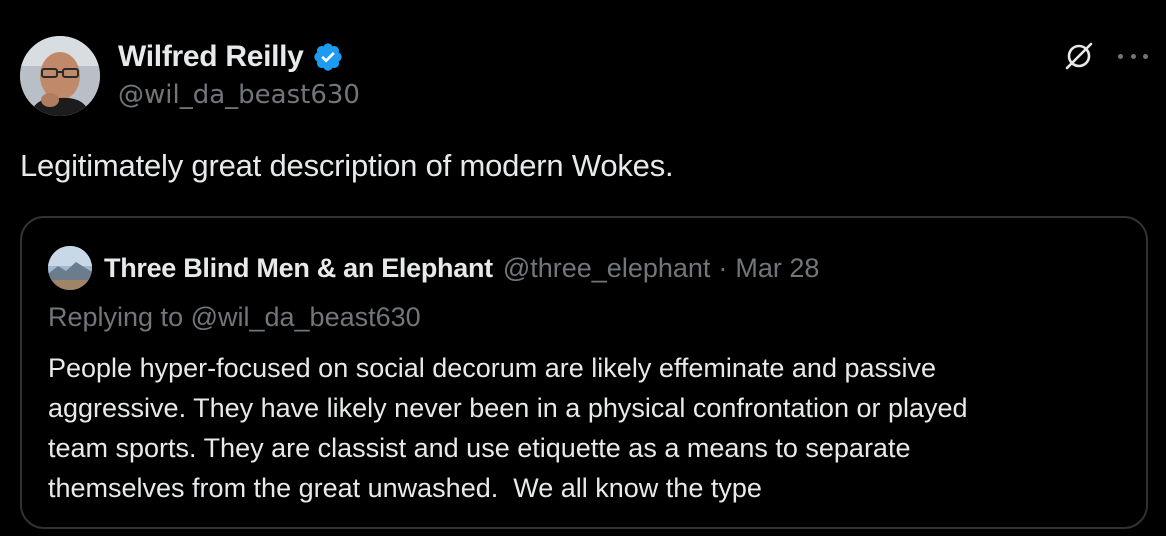 This screenshot has height=536, width=1166. What do you see at coordinates (211, 57) in the screenshot?
I see `author-name: Wilfred Reilly` at bounding box center [211, 57].